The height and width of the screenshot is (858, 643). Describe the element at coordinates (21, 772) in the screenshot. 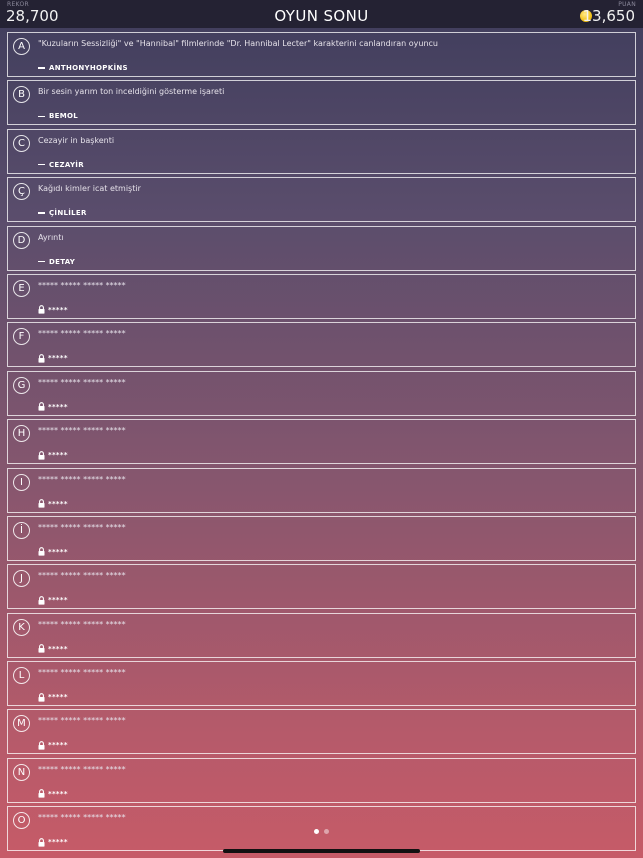

I see `letter-badge: N` at that location.